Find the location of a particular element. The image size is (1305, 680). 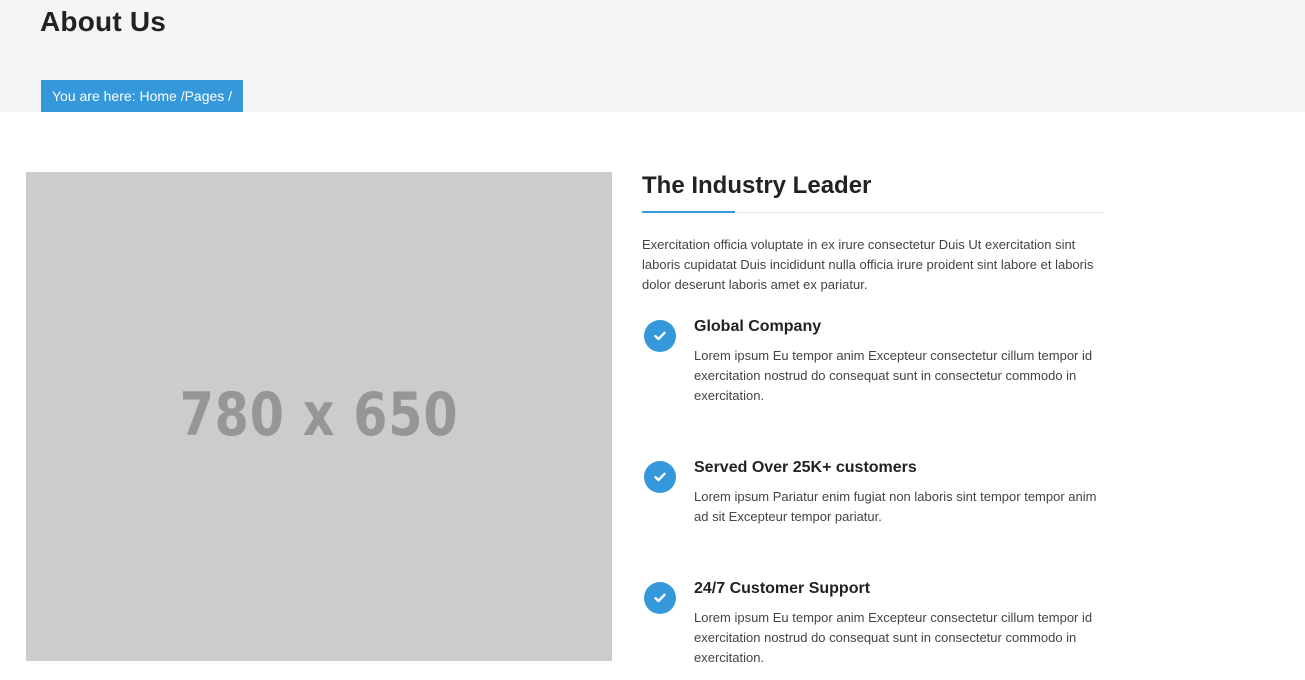

title-divider is located at coordinates (873, 212).